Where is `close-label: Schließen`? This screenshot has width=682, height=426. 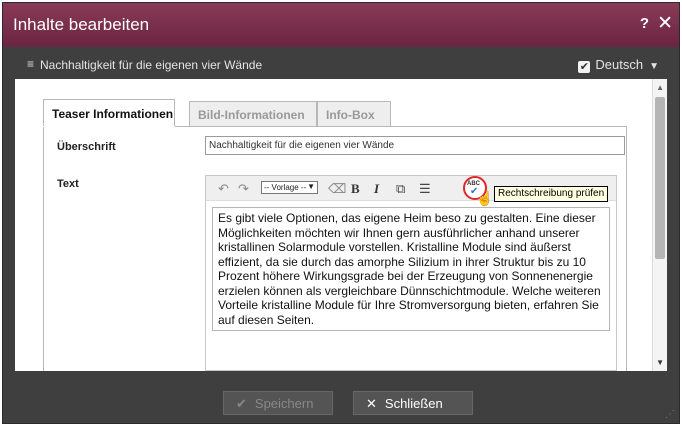 close-label: Schließen is located at coordinates (413, 403).